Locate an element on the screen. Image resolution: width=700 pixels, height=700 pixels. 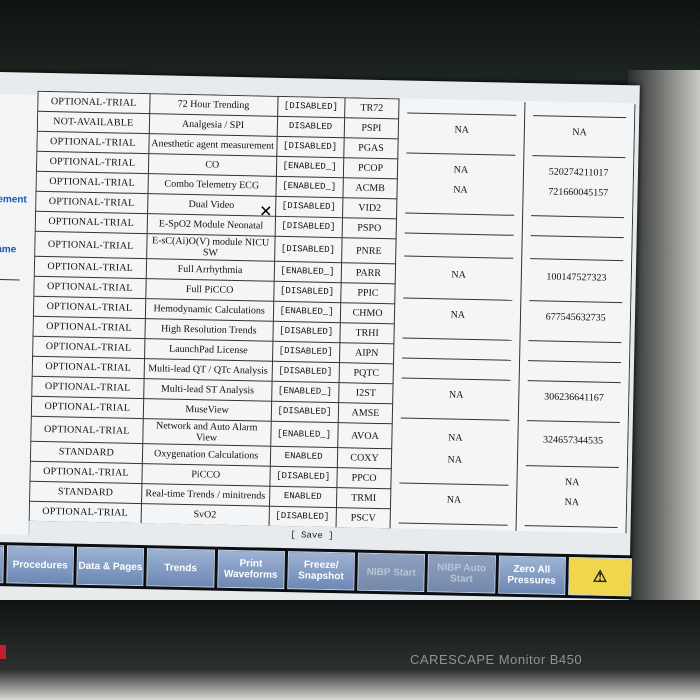
monitor-top-bezel is located at coordinates (350, 40).